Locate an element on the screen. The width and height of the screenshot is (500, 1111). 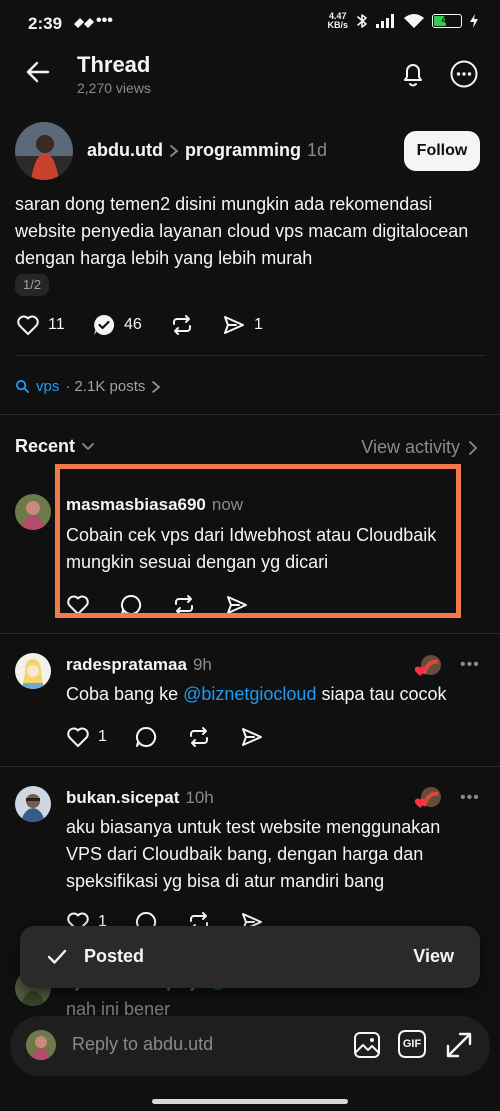
post-header: abdu.utd programming 1d is located at coordinates (207, 150).